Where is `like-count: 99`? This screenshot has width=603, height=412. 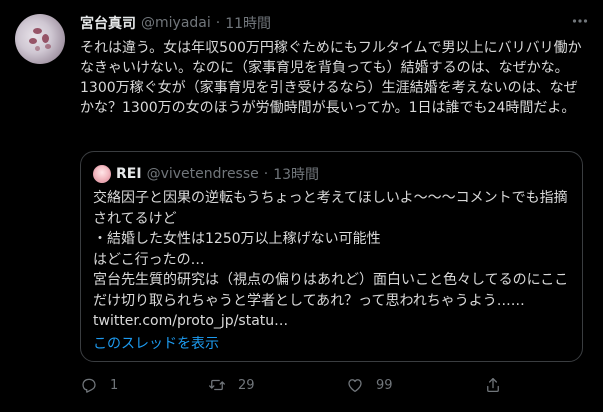 like-count: 99 is located at coordinates (384, 385).